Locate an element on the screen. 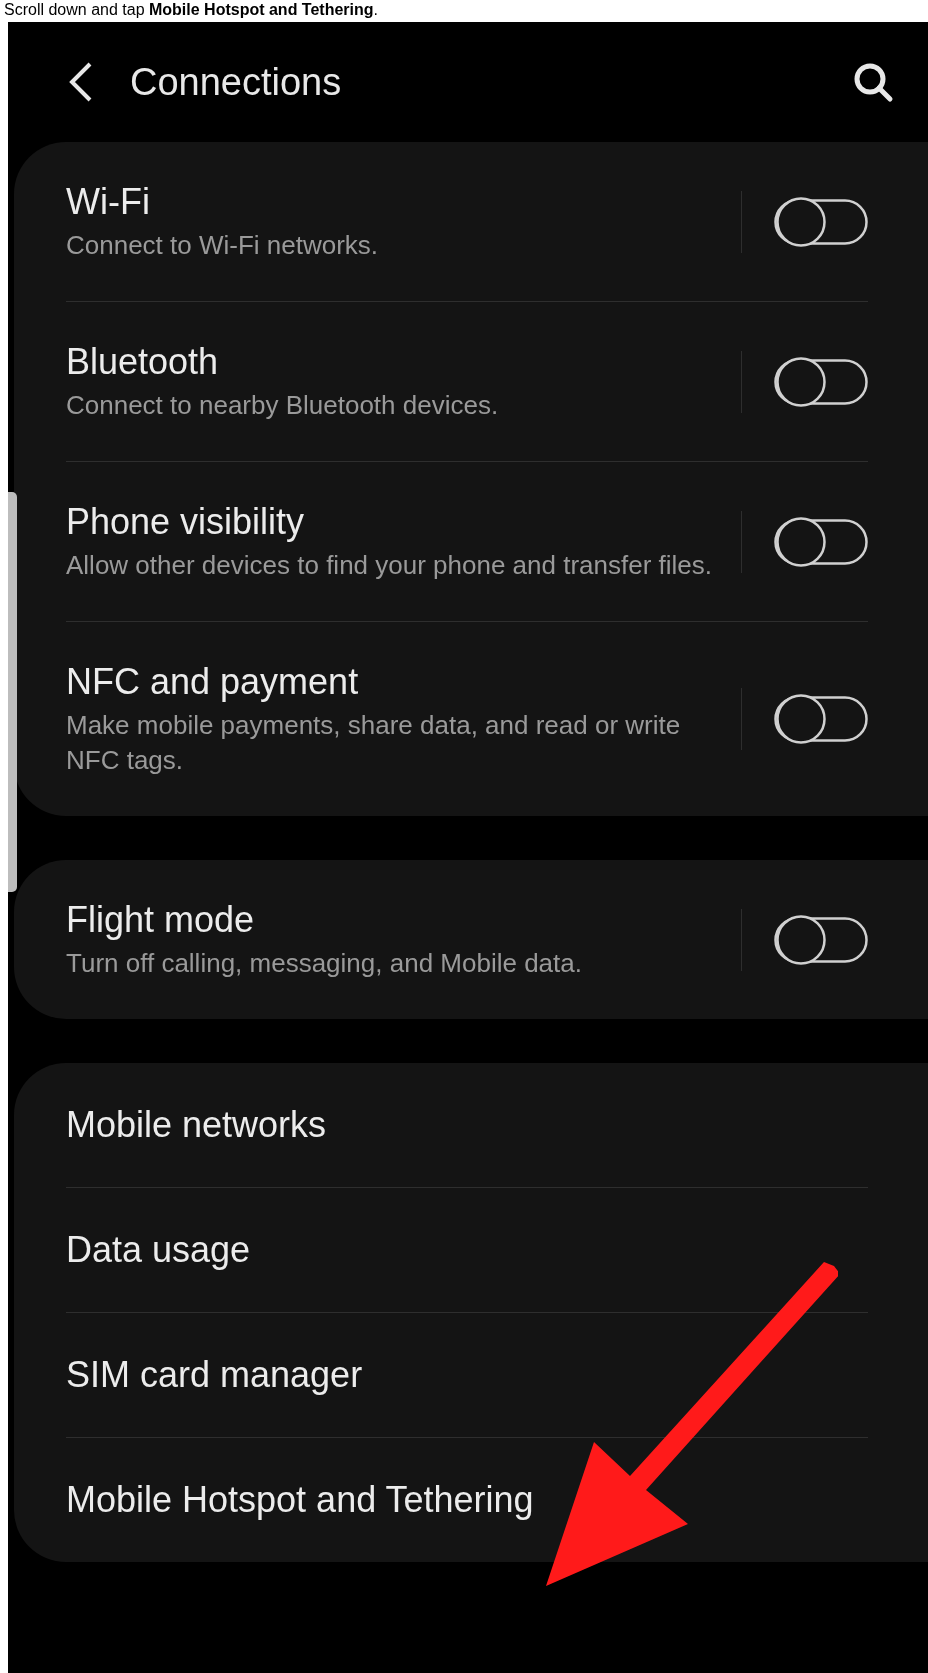  page-title: Connections is located at coordinates (236, 82).